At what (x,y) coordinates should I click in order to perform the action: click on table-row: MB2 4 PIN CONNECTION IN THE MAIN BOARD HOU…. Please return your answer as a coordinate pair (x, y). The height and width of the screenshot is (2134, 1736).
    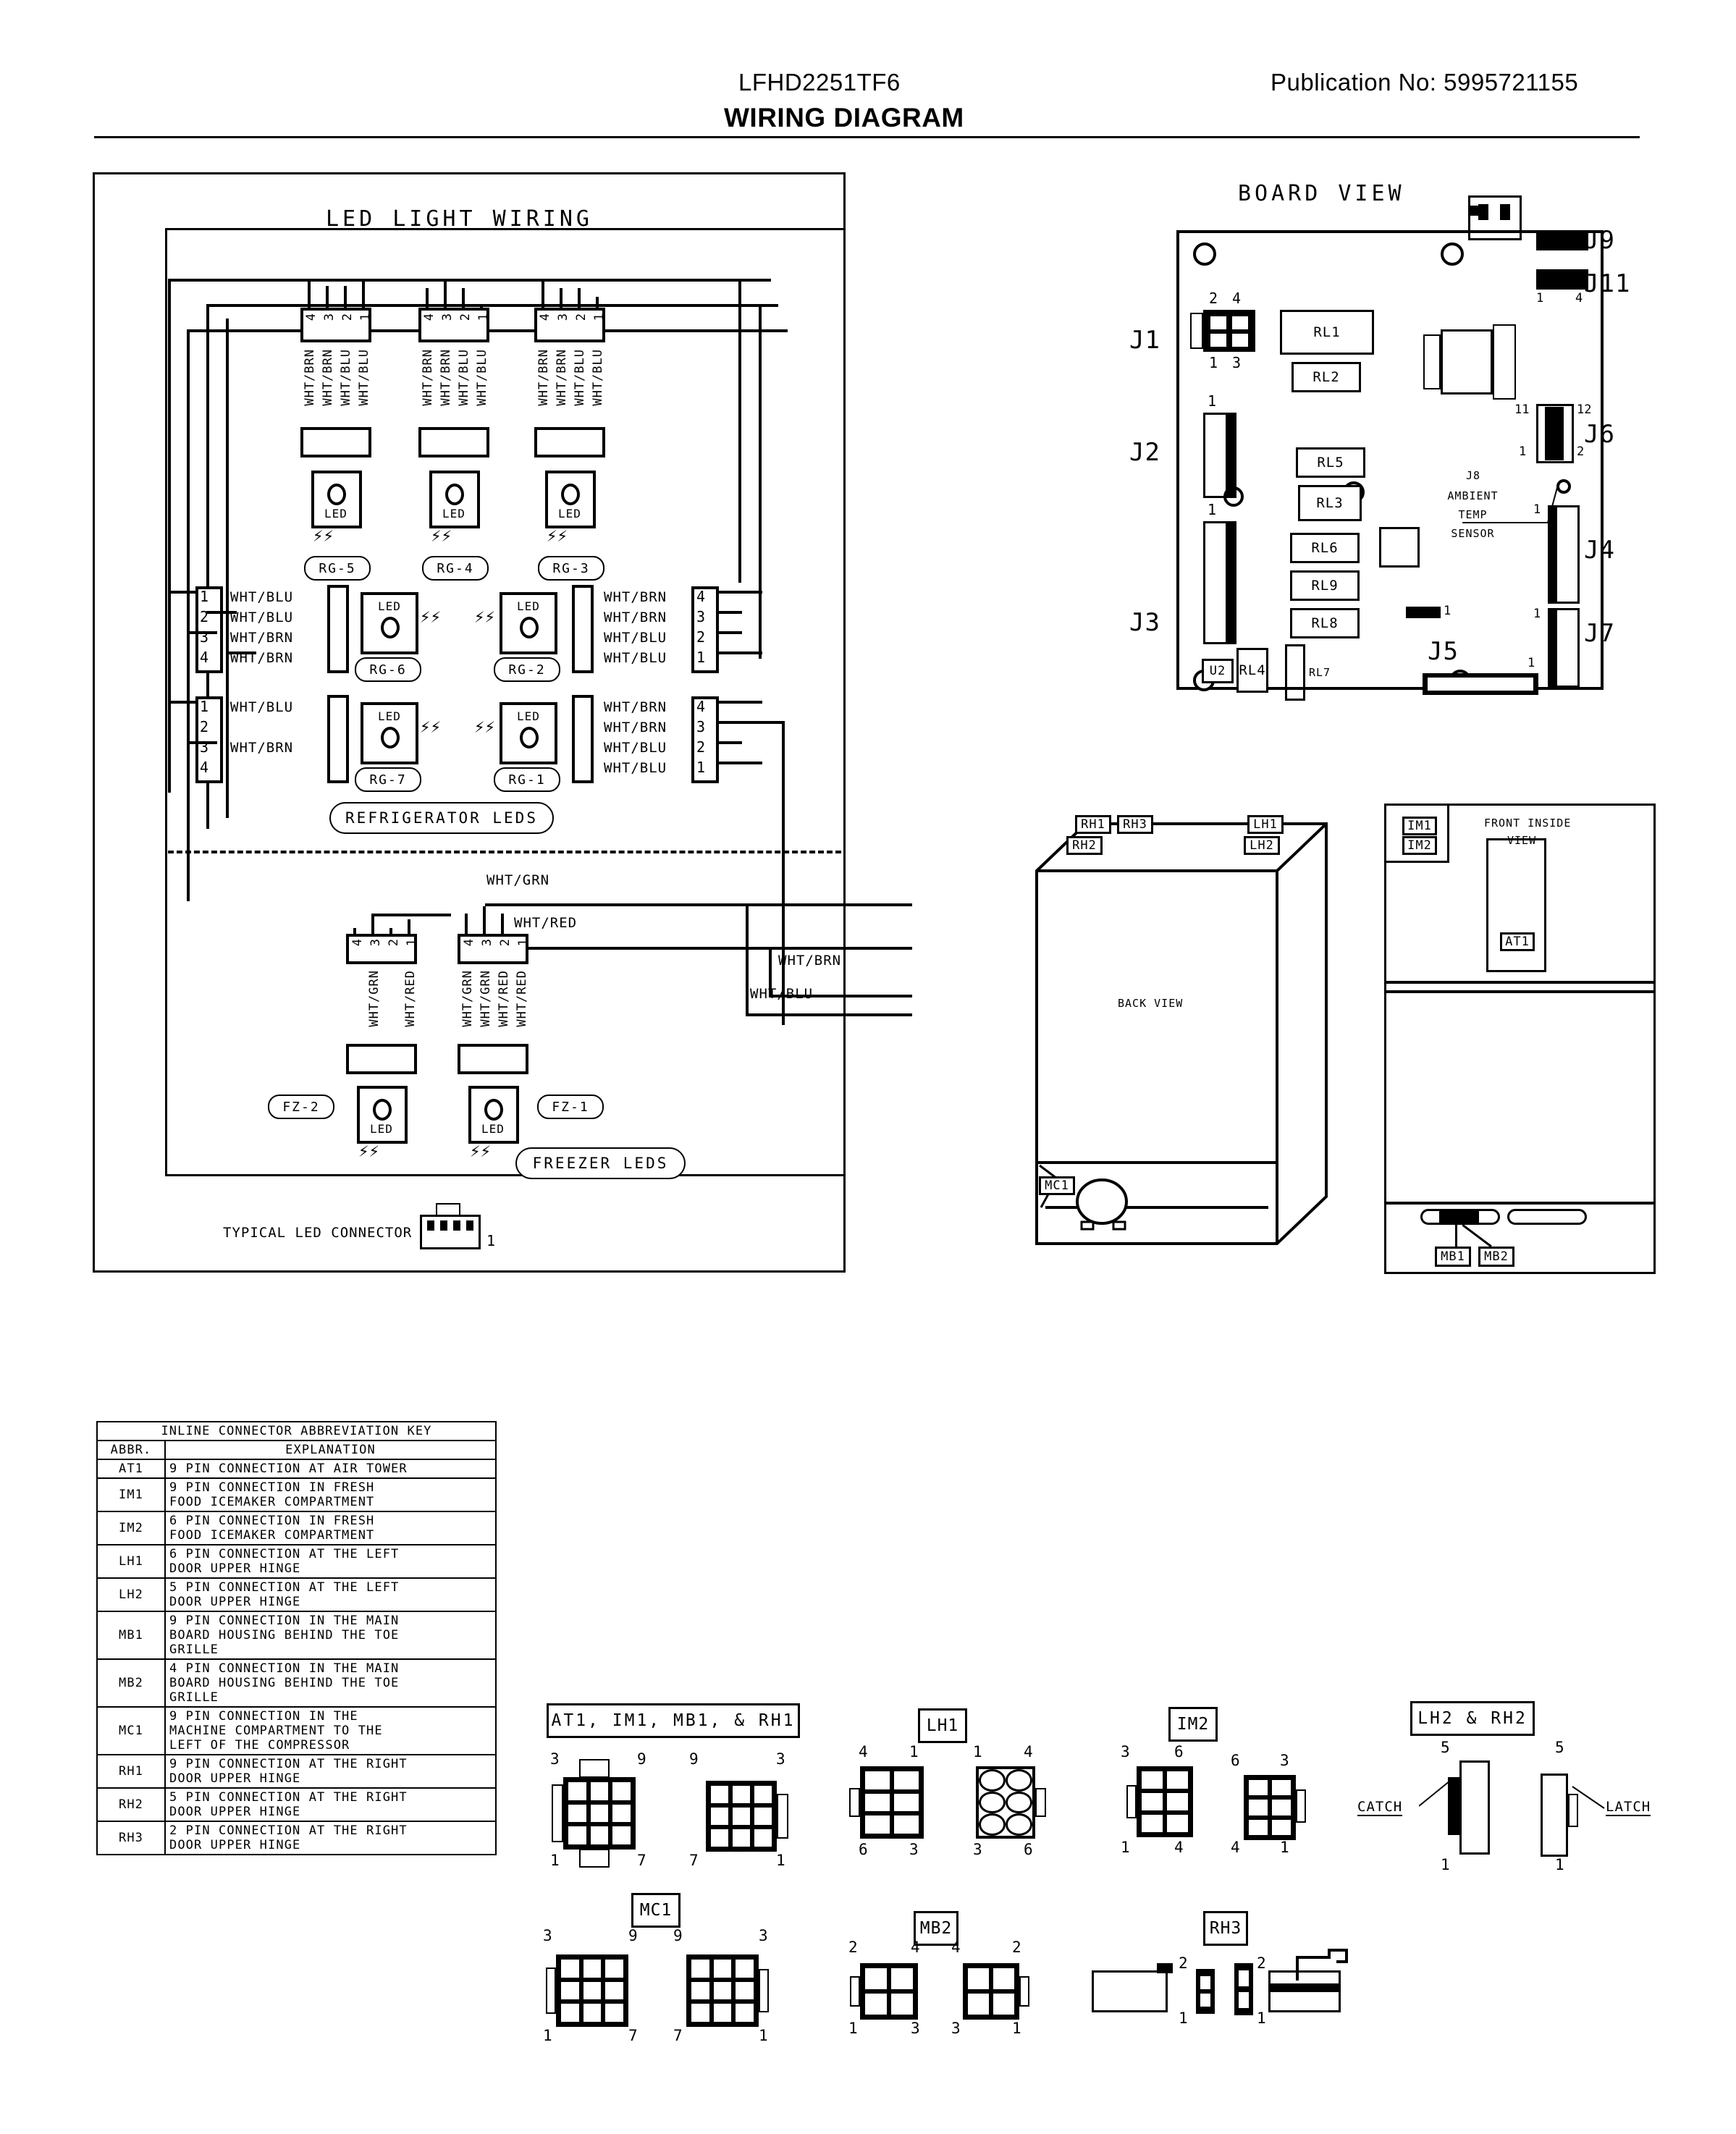
    Looking at the image, I should click on (297, 1683).